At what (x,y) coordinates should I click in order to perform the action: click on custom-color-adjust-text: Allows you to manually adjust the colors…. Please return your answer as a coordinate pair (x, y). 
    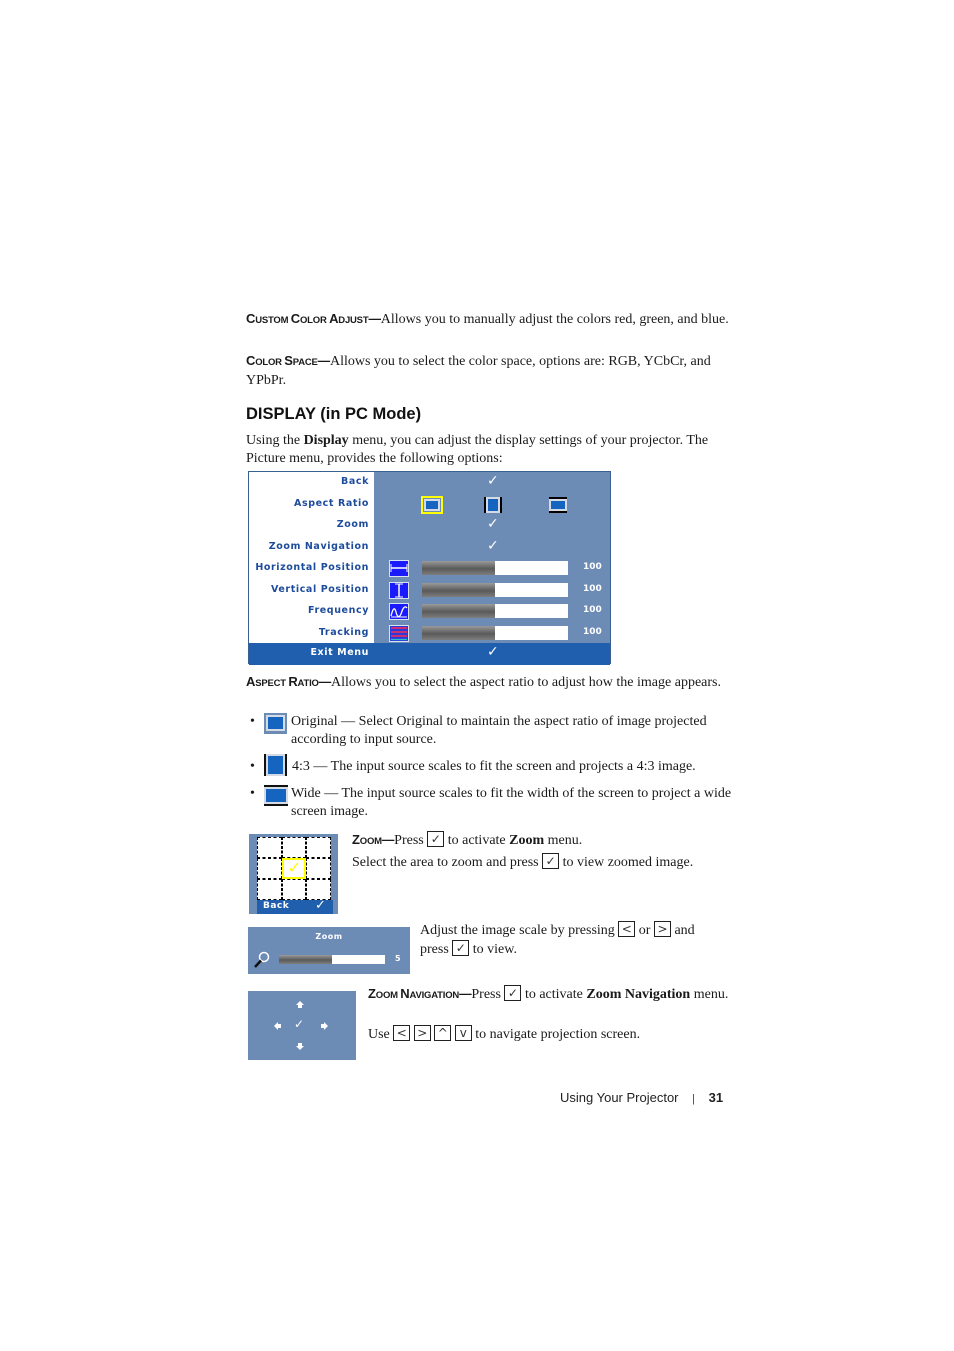
    Looking at the image, I should click on (554, 319).